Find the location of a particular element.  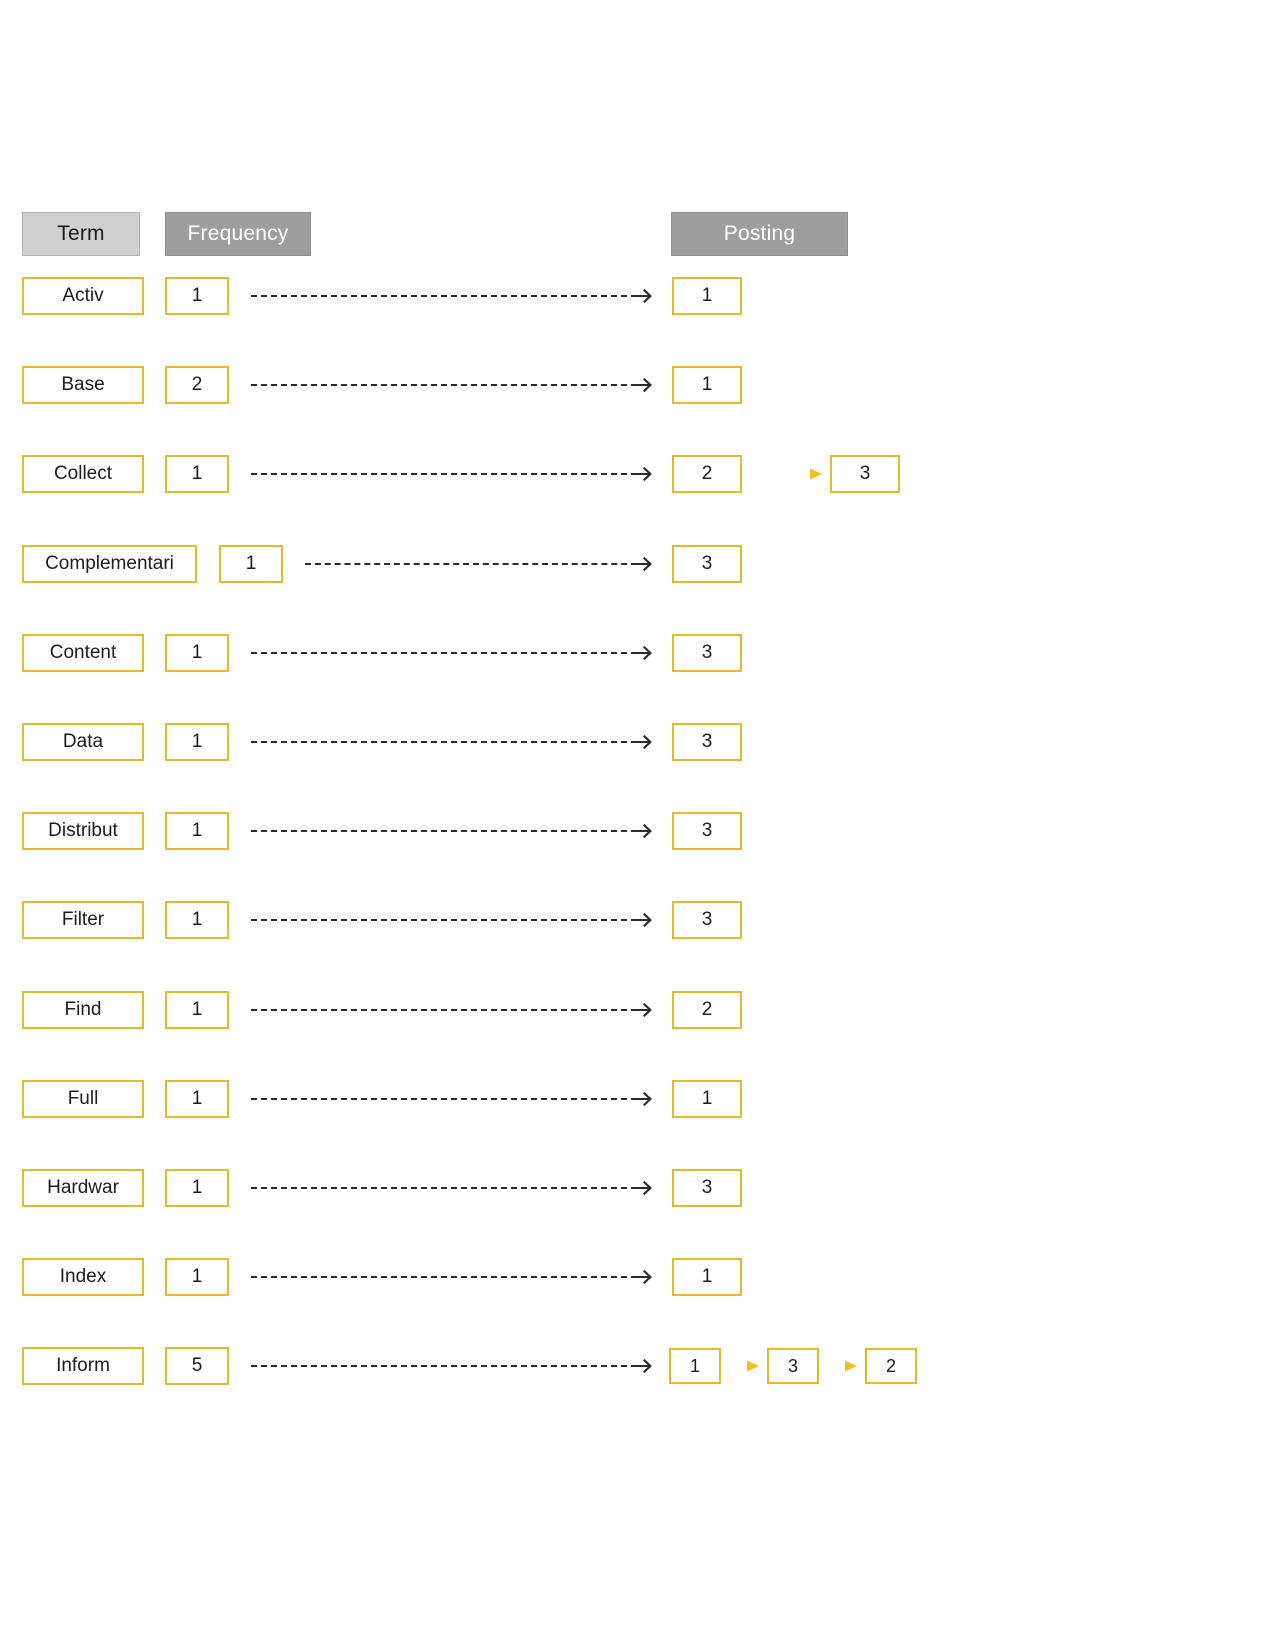

term-box: Filter is located at coordinates (83, 920).